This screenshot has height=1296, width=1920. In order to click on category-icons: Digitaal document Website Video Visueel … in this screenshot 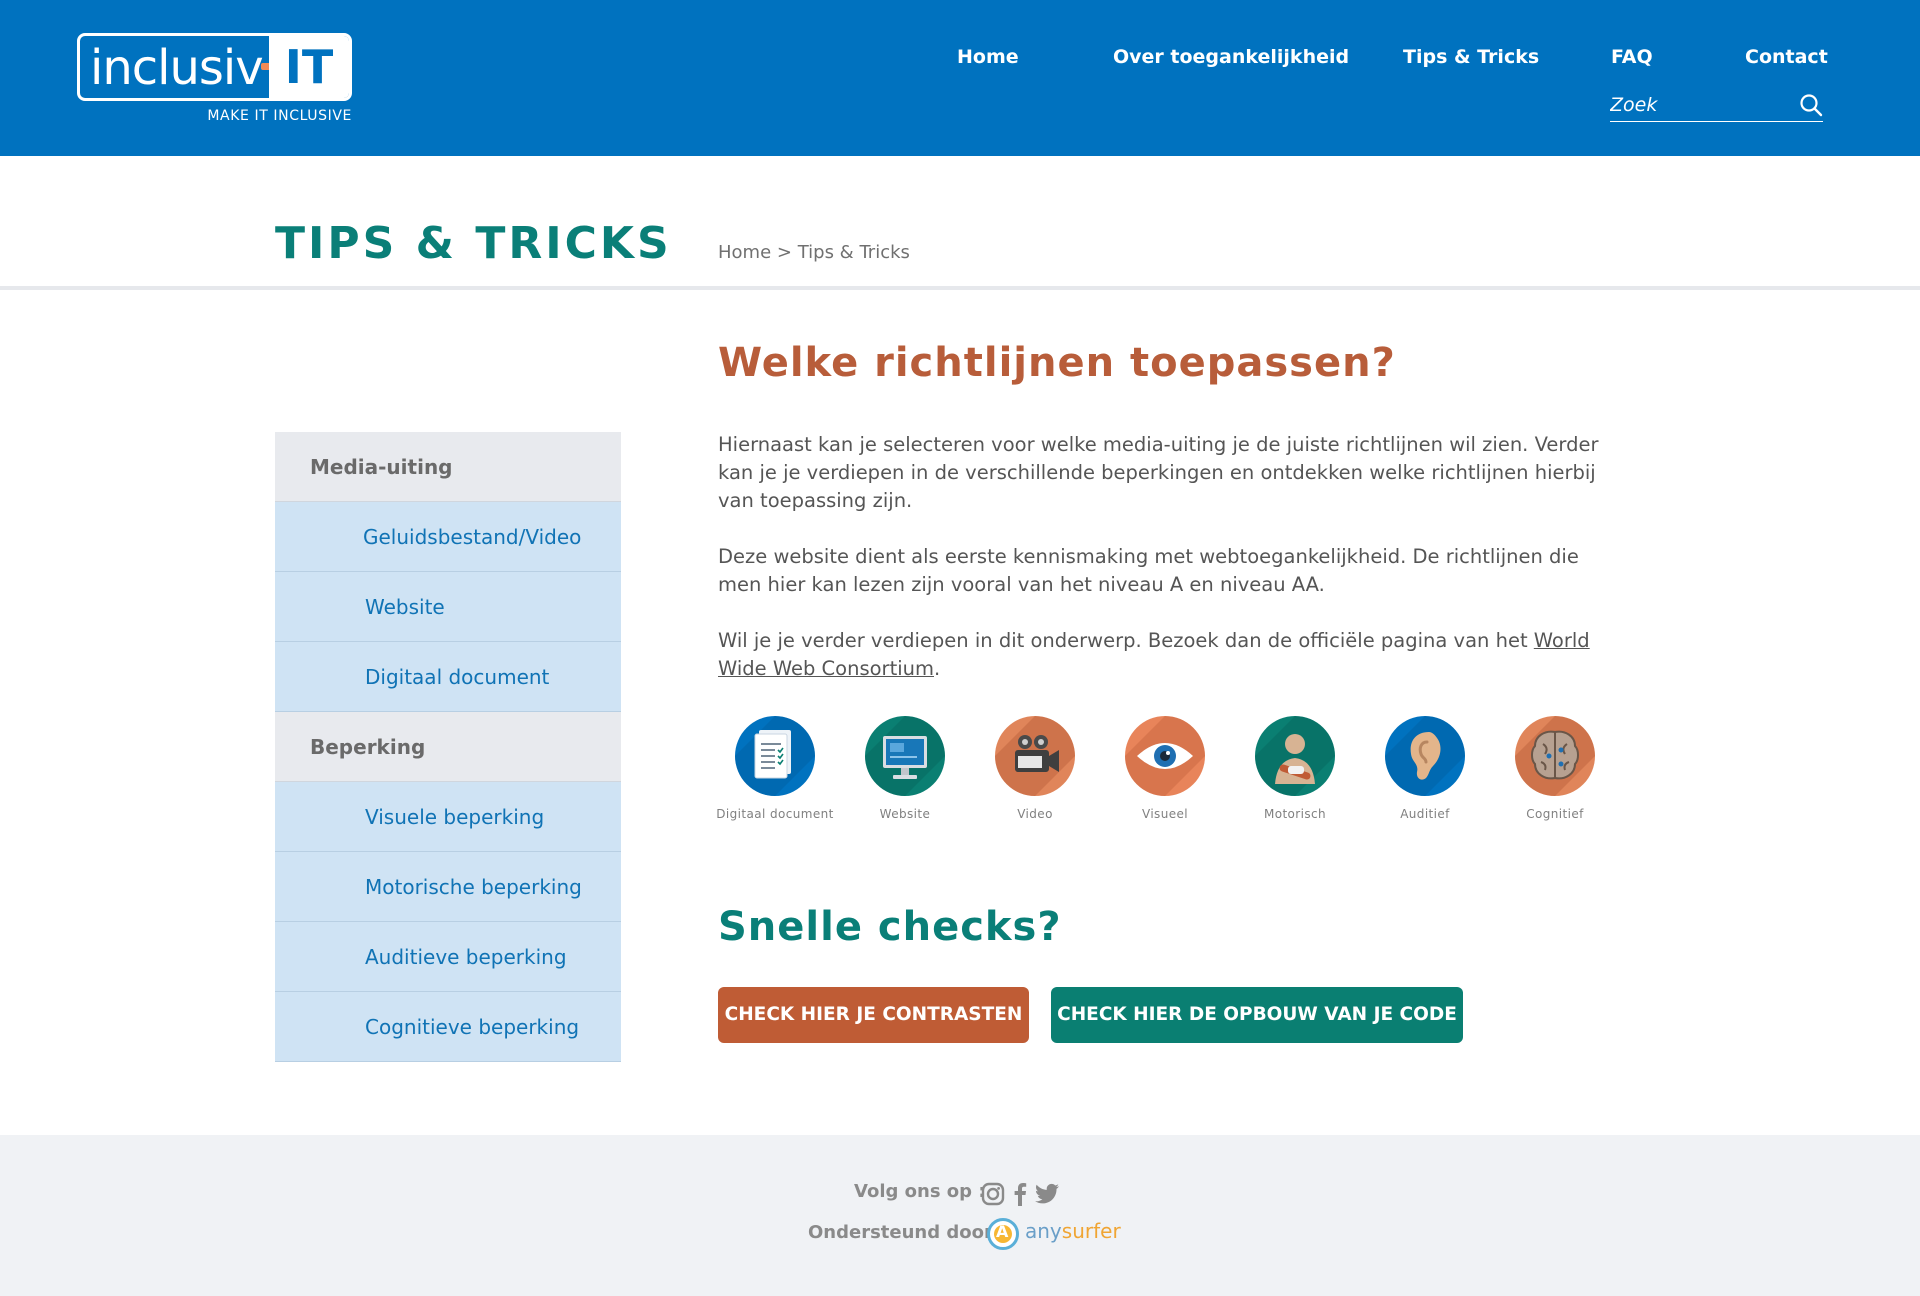, I will do `click(1168, 771)`.